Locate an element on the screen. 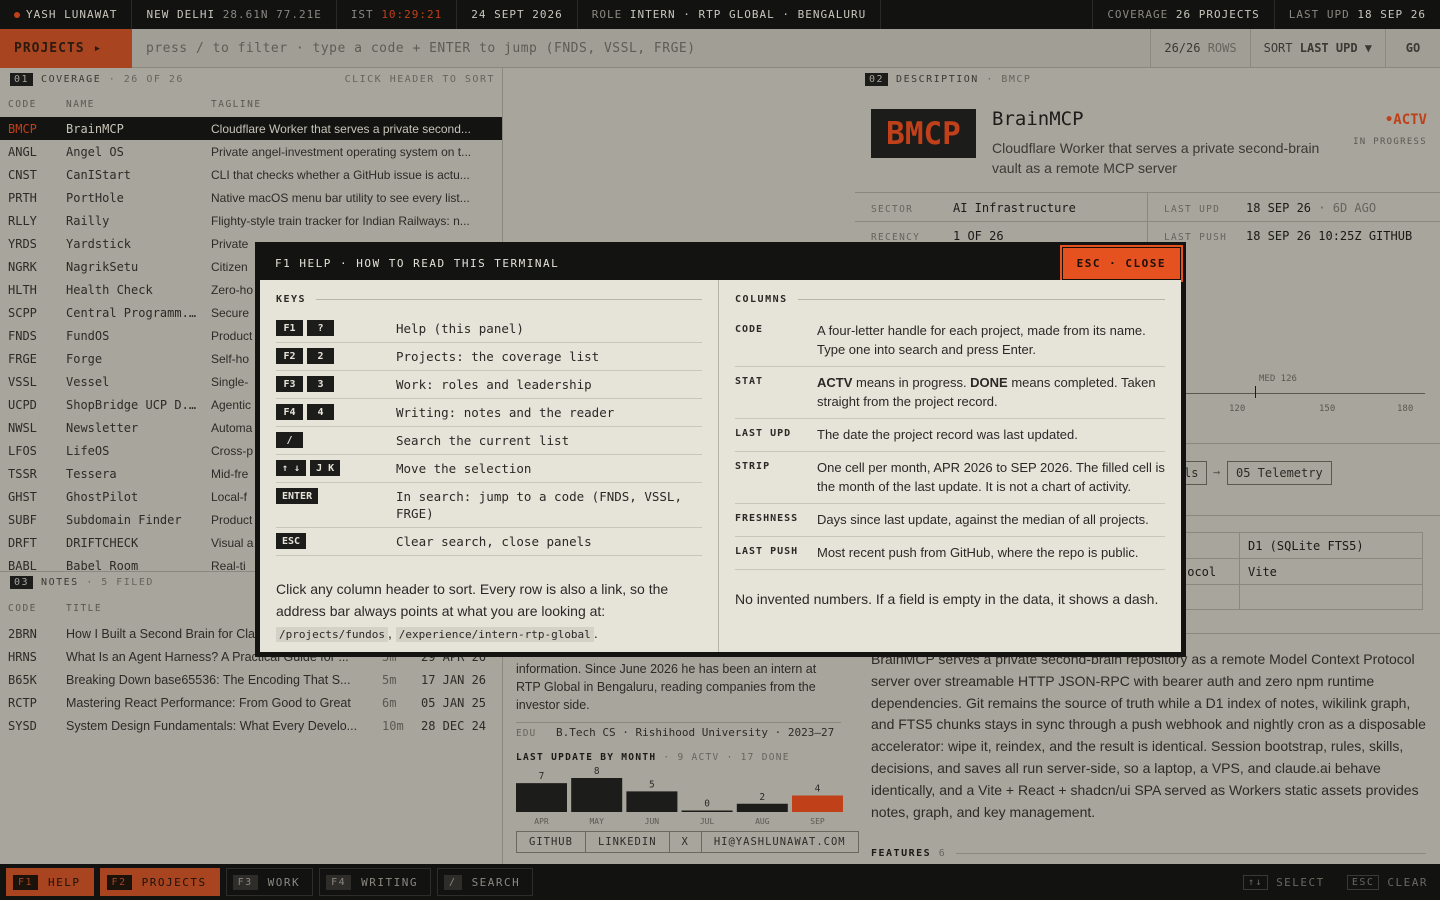 The width and height of the screenshot is (1440, 900). row-code: GHST is located at coordinates (22, 496).